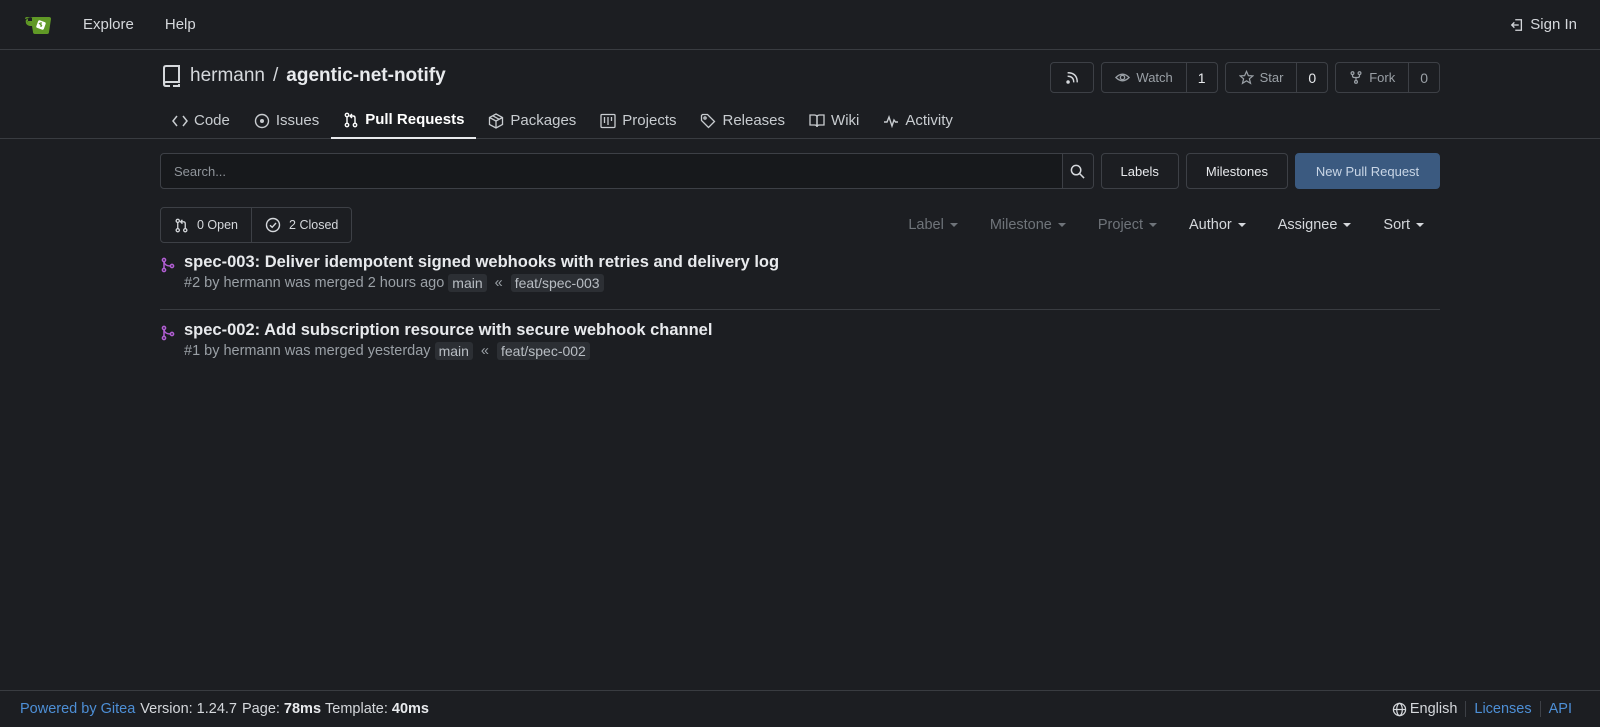 The width and height of the screenshot is (1600, 727). What do you see at coordinates (1154, 77) in the screenshot?
I see `watch-label: Watch` at bounding box center [1154, 77].